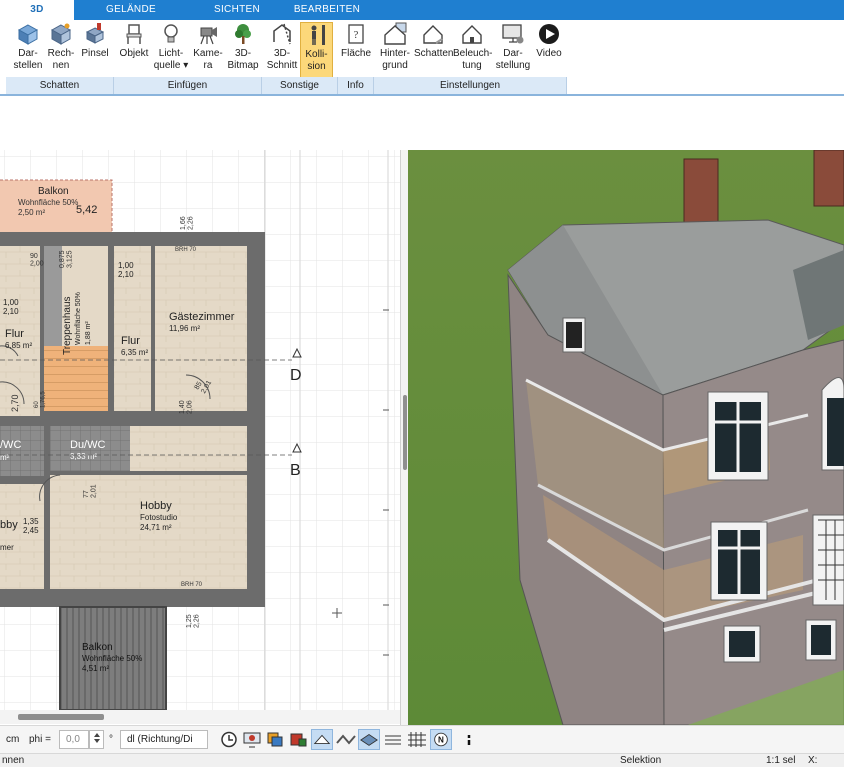 The image size is (844, 767). Describe the element at coordinates (470, 85) in the screenshot. I see `group-einstellungen: Einstellungen` at that location.